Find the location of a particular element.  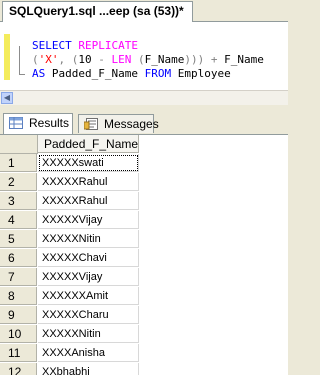

table-row: 9 XXXXXCharu is located at coordinates (144, 315).